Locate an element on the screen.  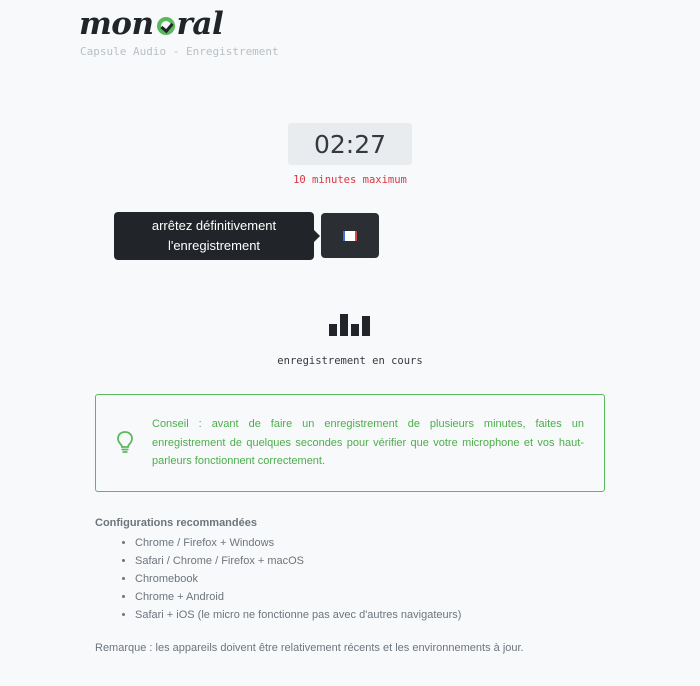
stop-tooltip-line1: arrêtez définitivement is located at coordinates (214, 225).